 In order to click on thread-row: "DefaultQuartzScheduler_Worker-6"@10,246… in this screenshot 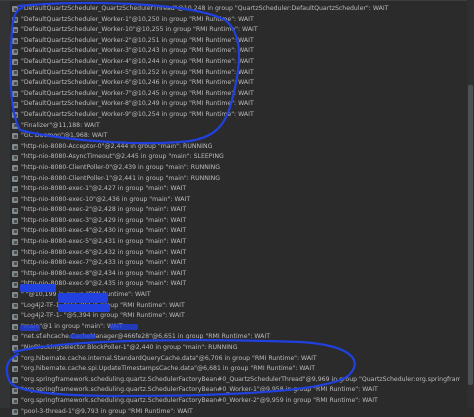, I will do `click(236, 83)`.